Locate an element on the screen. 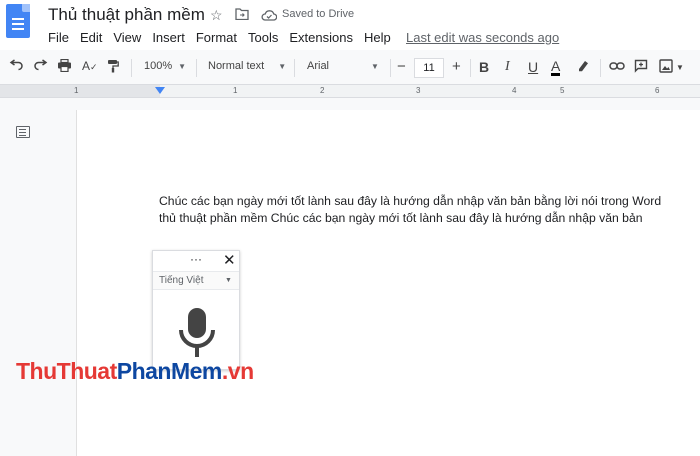  increase-font-size-button: + is located at coordinates (456, 66).